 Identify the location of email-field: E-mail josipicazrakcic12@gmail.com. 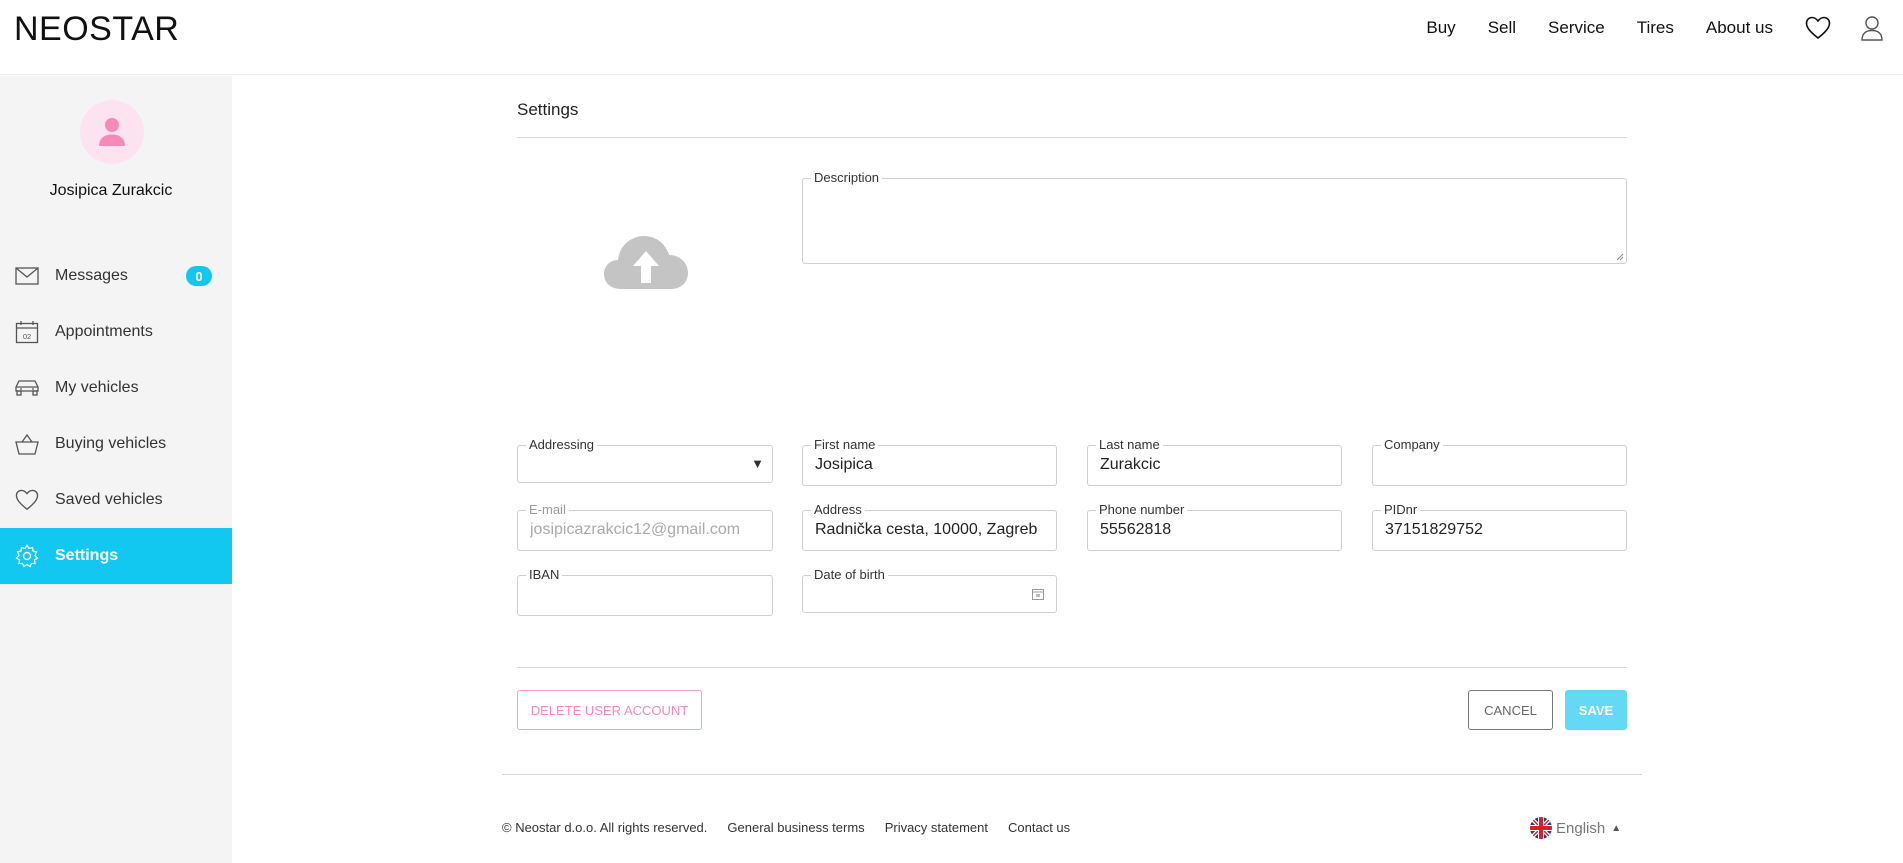
(645, 526).